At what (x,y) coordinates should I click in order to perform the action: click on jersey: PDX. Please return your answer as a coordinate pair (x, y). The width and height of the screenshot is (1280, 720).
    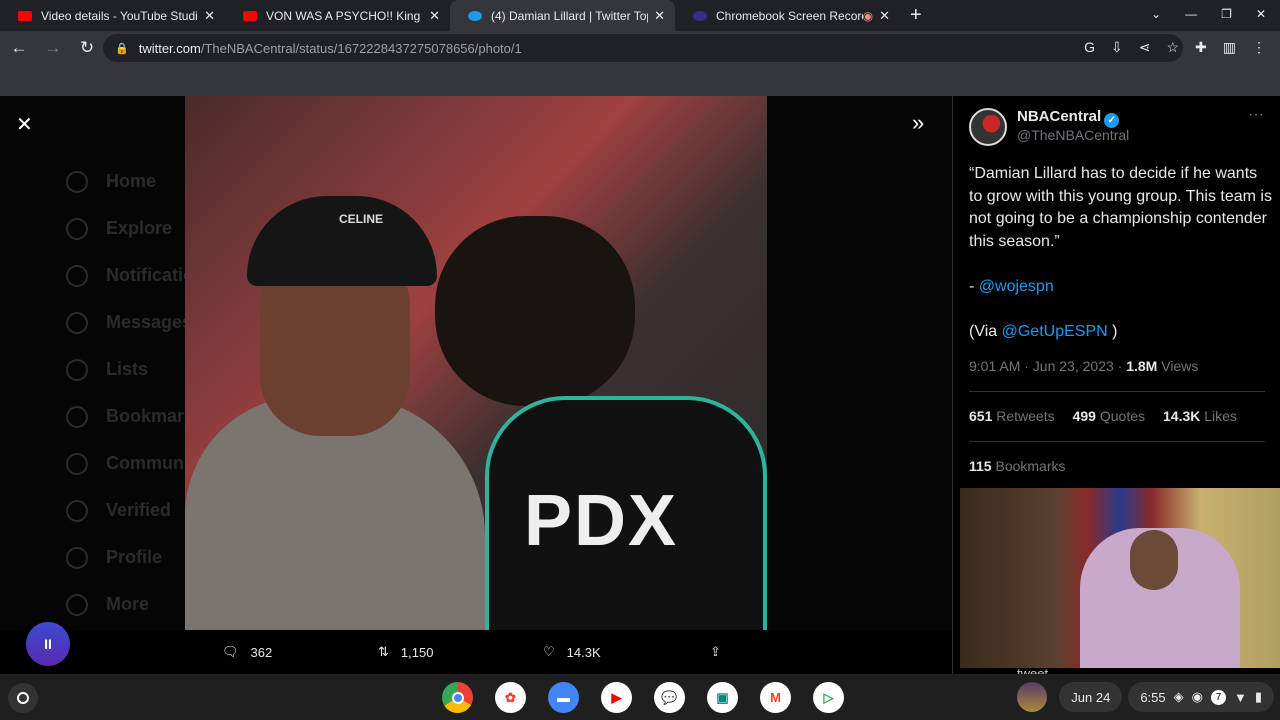
    Looking at the image, I should click on (626, 513).